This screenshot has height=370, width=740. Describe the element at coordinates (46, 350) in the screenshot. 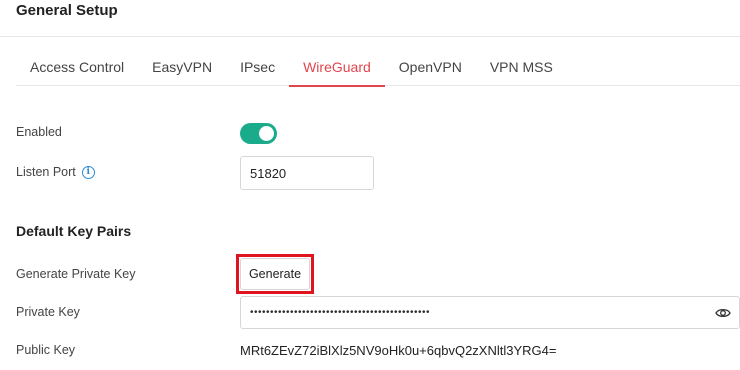

I see `public-key-label: Public Key` at that location.